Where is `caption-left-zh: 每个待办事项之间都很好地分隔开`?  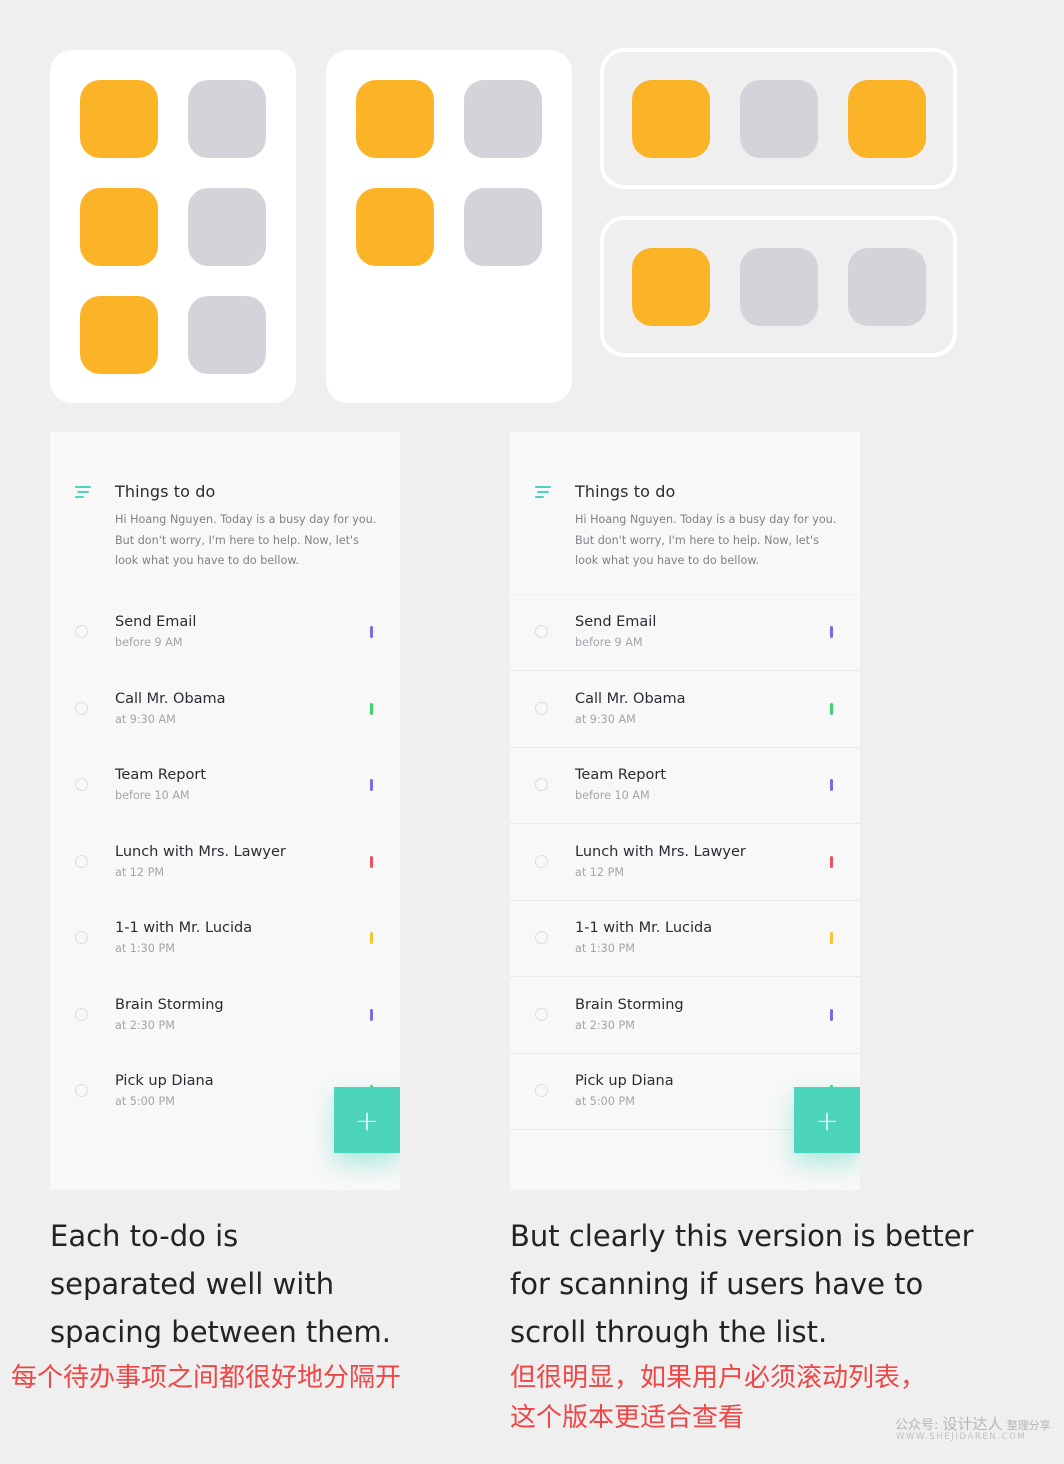 caption-left-zh: 每个待办事项之间都很好地分隔开 is located at coordinates (206, 1378).